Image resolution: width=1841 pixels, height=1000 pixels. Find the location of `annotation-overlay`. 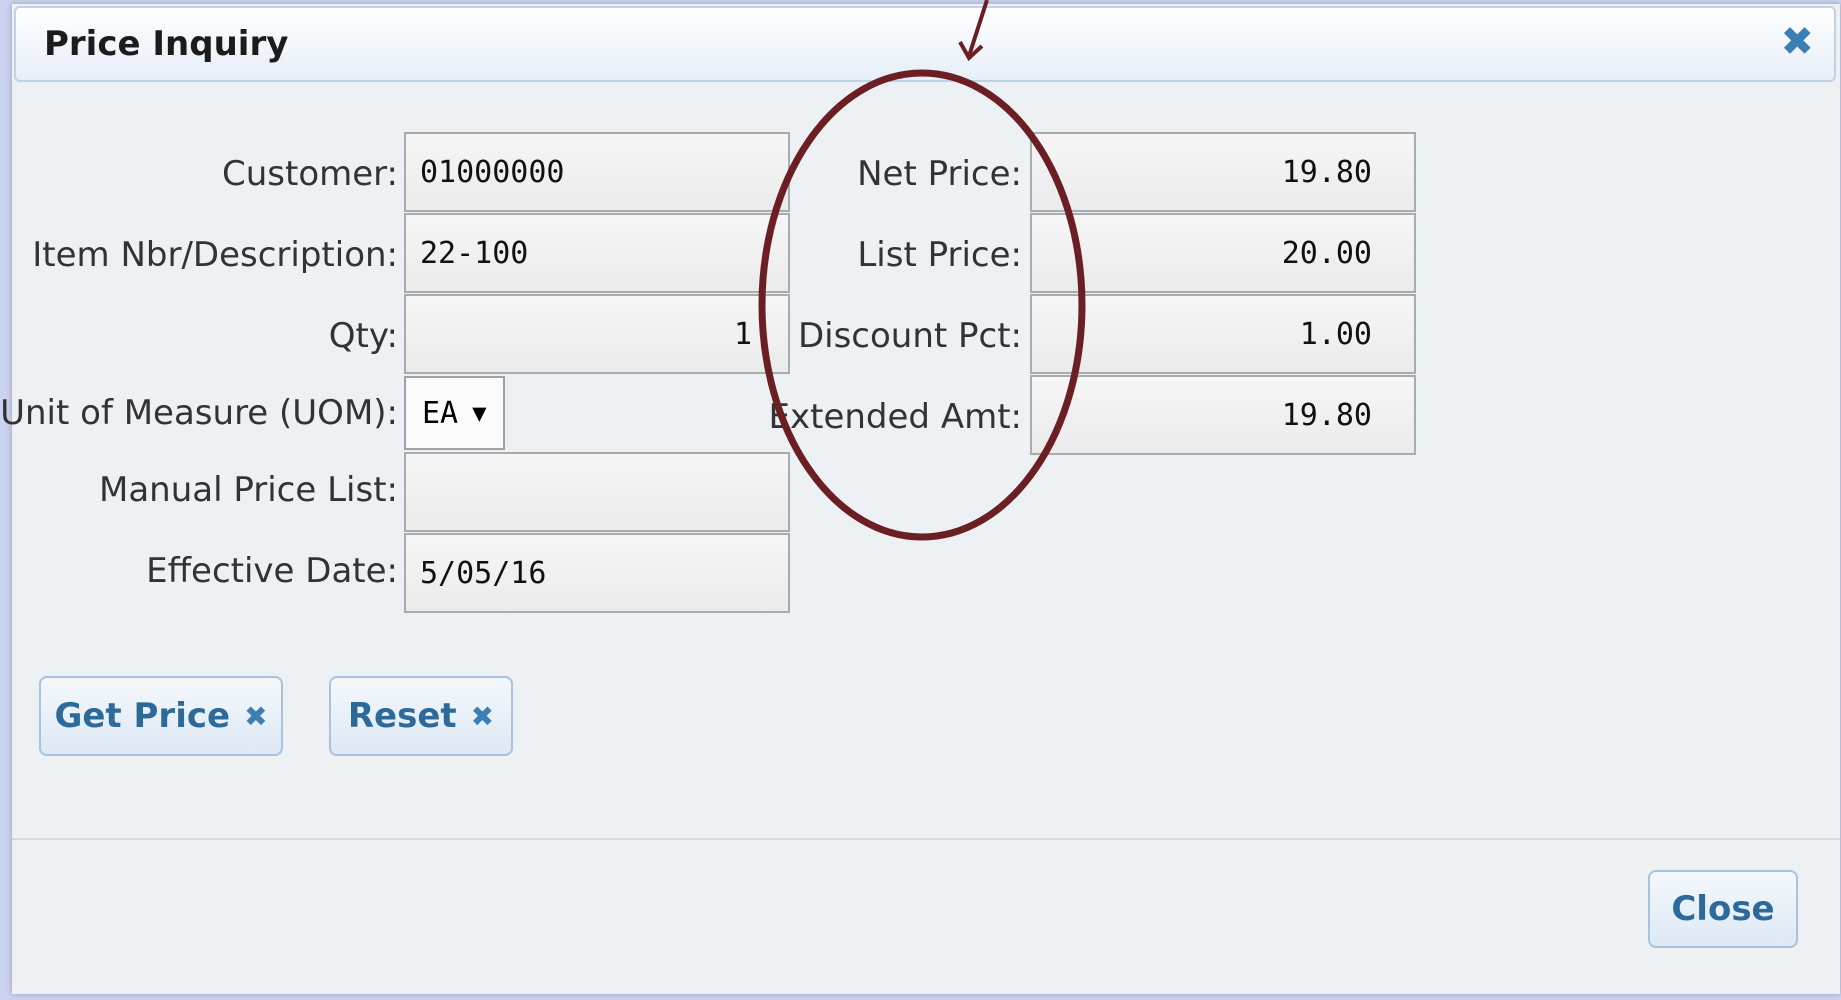

annotation-overlay is located at coordinates (922, 270).